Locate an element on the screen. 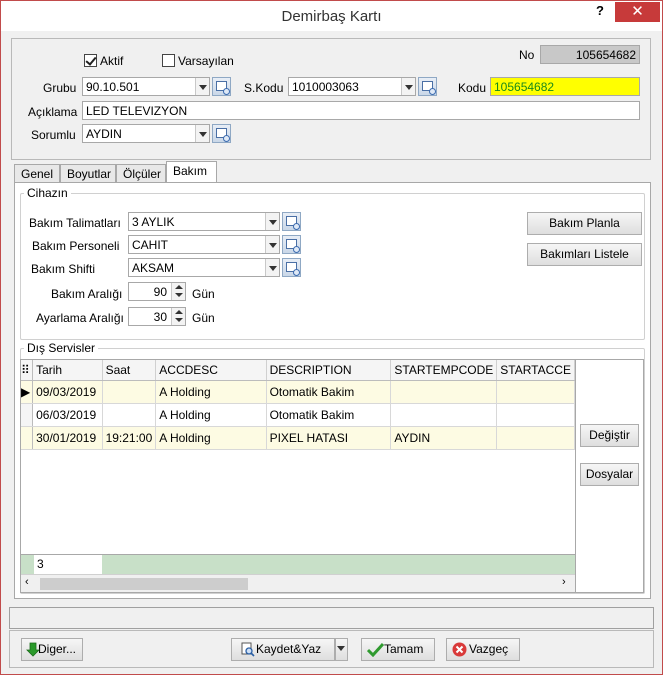 The height and width of the screenshot is (675, 663). degistir-button: Değiştir is located at coordinates (609, 435).